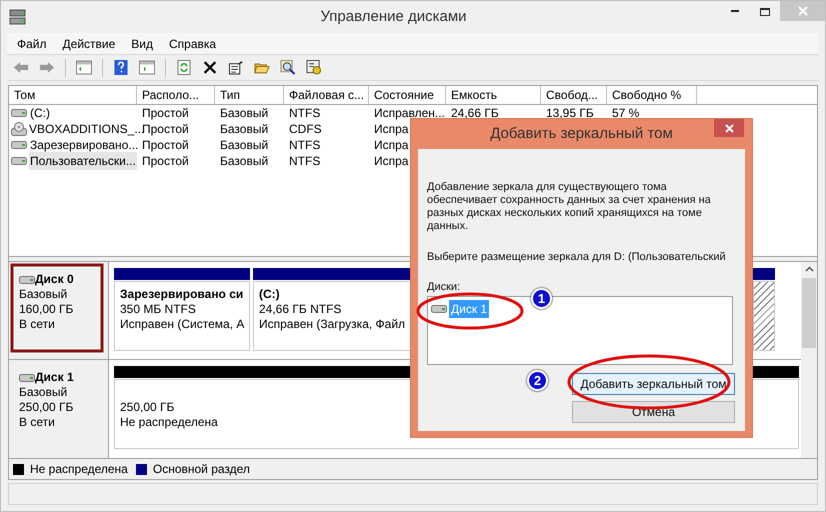 Image resolution: width=826 pixels, height=512 pixels. What do you see at coordinates (21, 67) in the screenshot?
I see `back-arrow-icon` at bounding box center [21, 67].